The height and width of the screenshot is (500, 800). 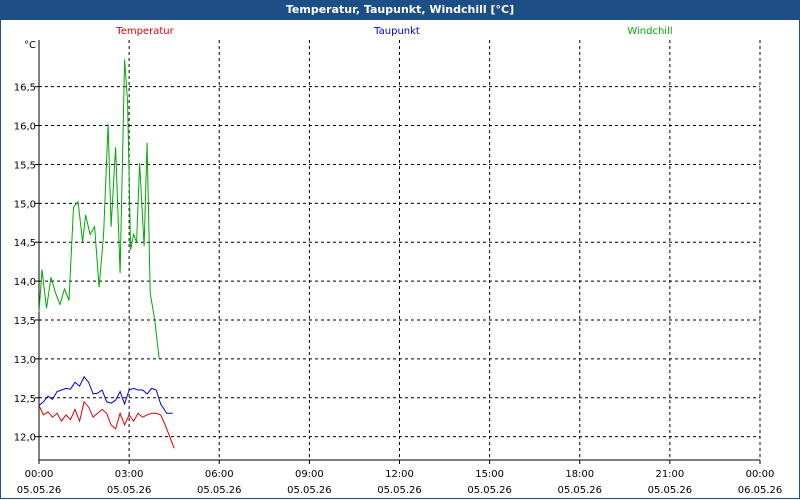 What do you see at coordinates (25, 88) in the screenshot?
I see `y-tick-label: 16,5` at bounding box center [25, 88].